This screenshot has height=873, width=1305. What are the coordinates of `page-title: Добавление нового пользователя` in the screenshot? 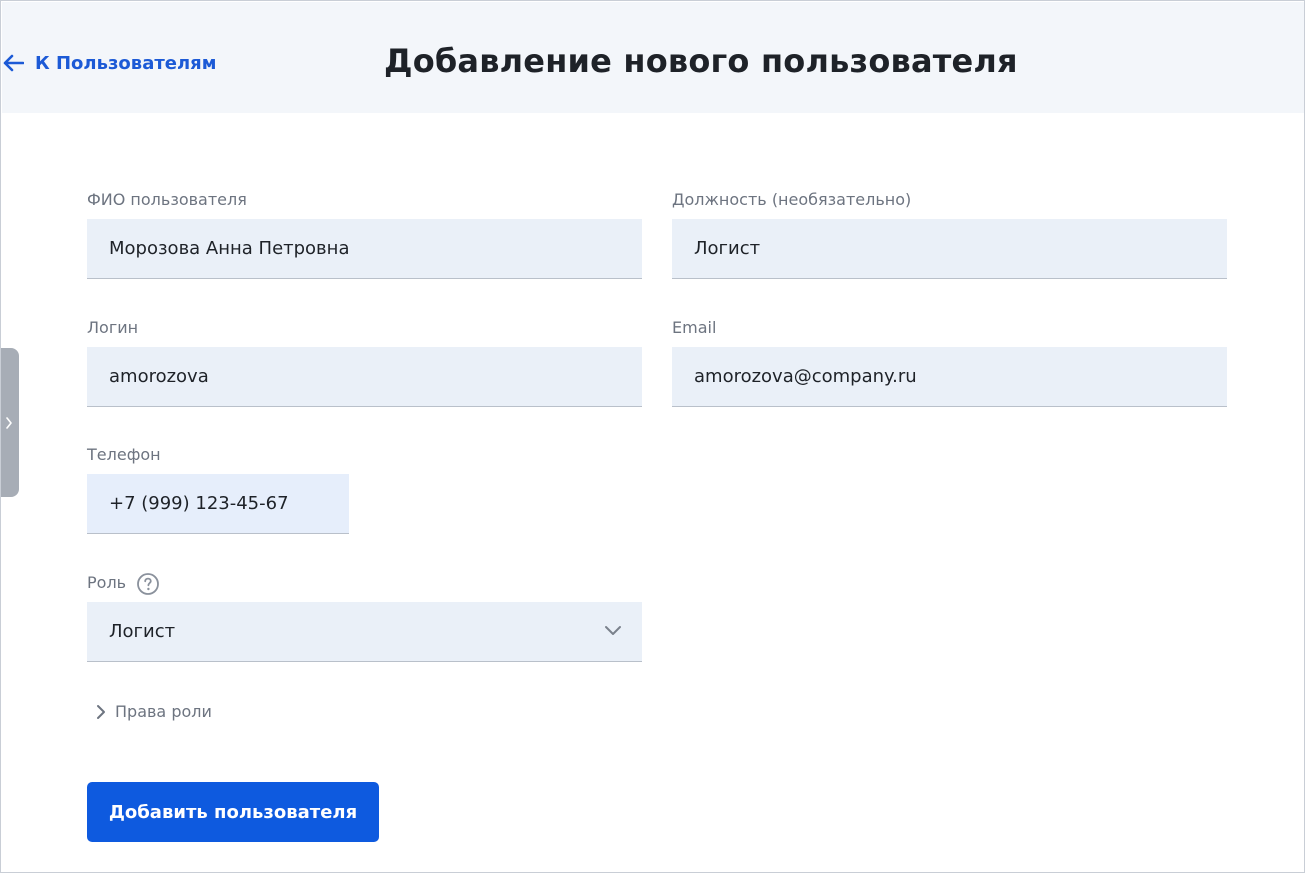 It's located at (701, 61).